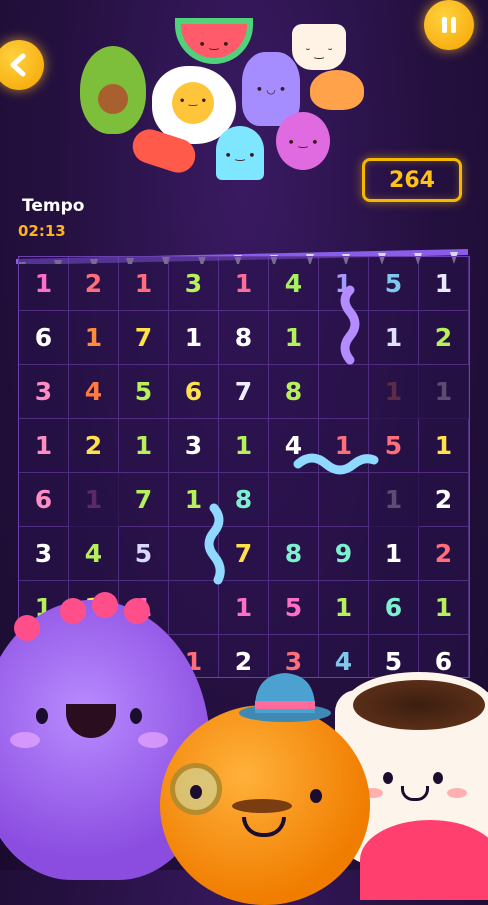 The height and width of the screenshot is (905, 488). Describe the element at coordinates (265, 805) in the screenshot. I see `orange-monster-icon` at that location.